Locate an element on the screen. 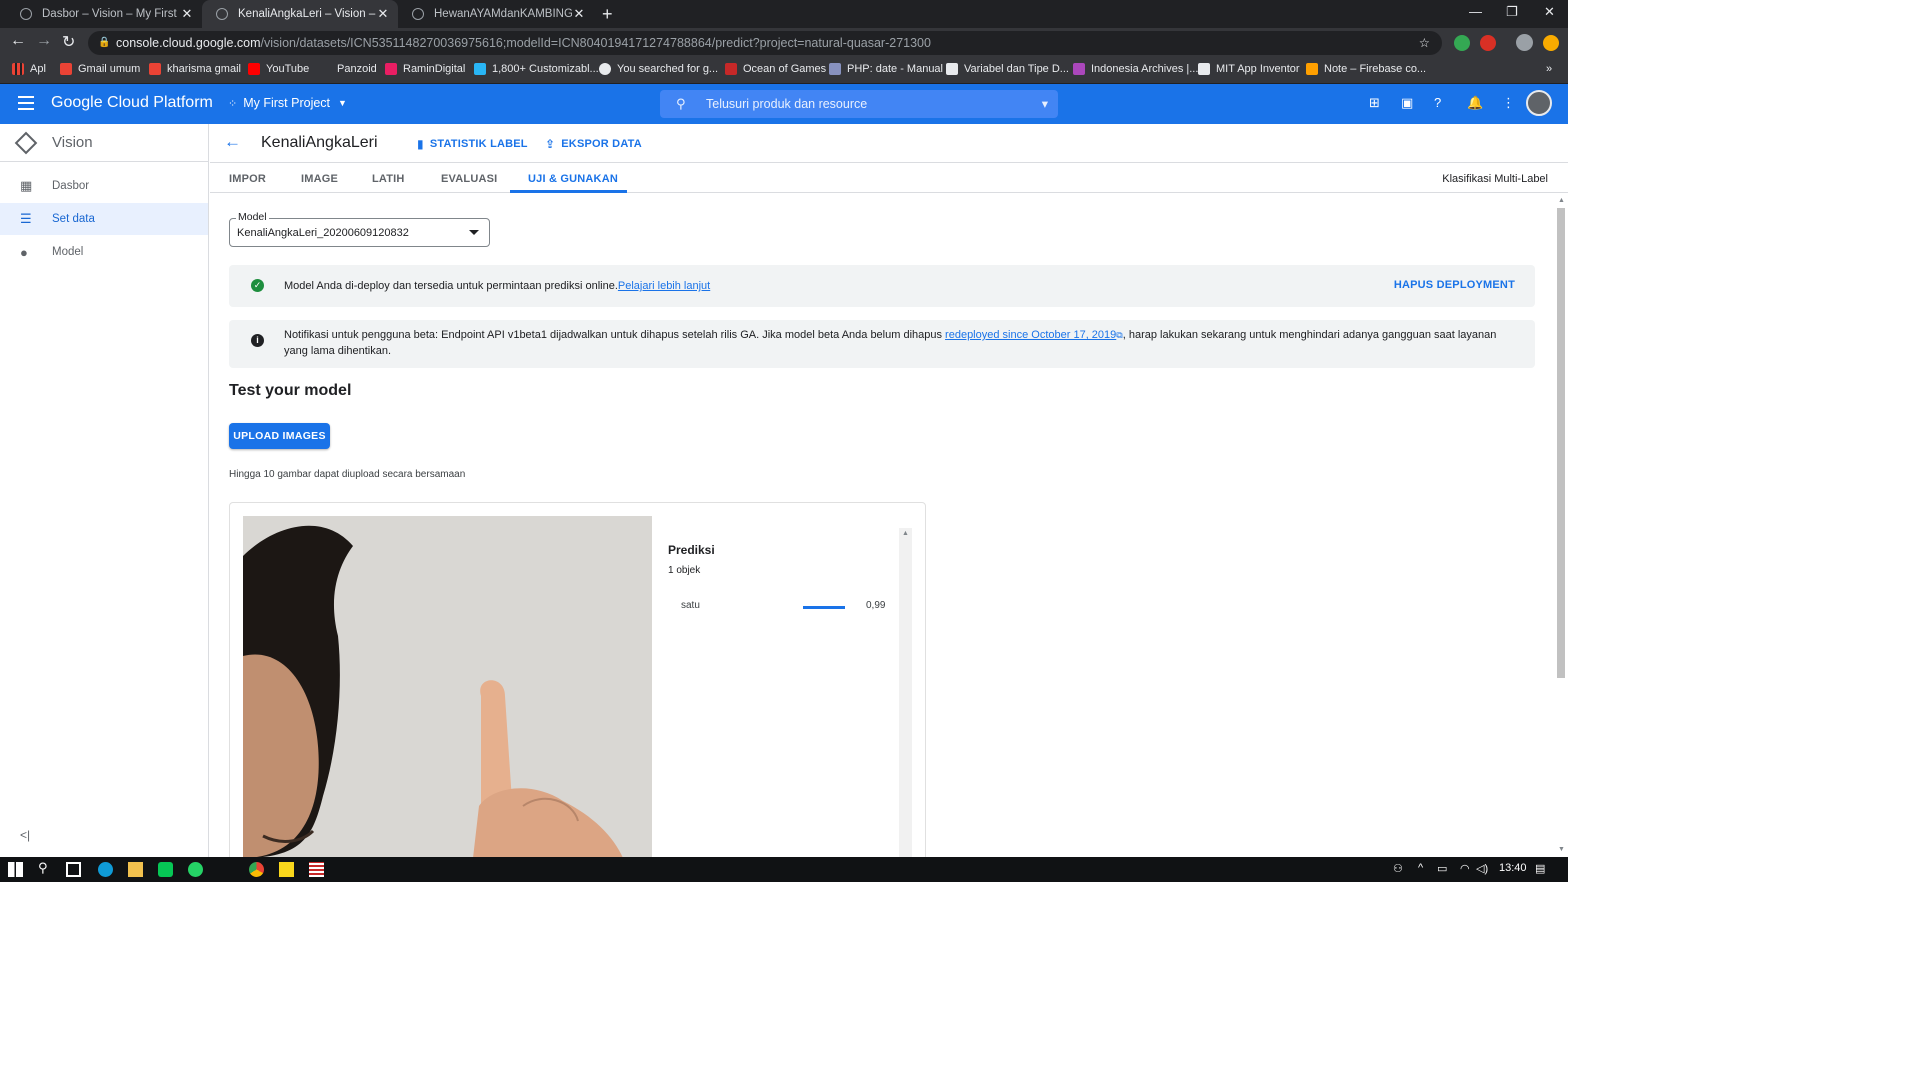 Image resolution: width=1920 pixels, height=1080 pixels. firebase-icon is located at coordinates (1312, 69).